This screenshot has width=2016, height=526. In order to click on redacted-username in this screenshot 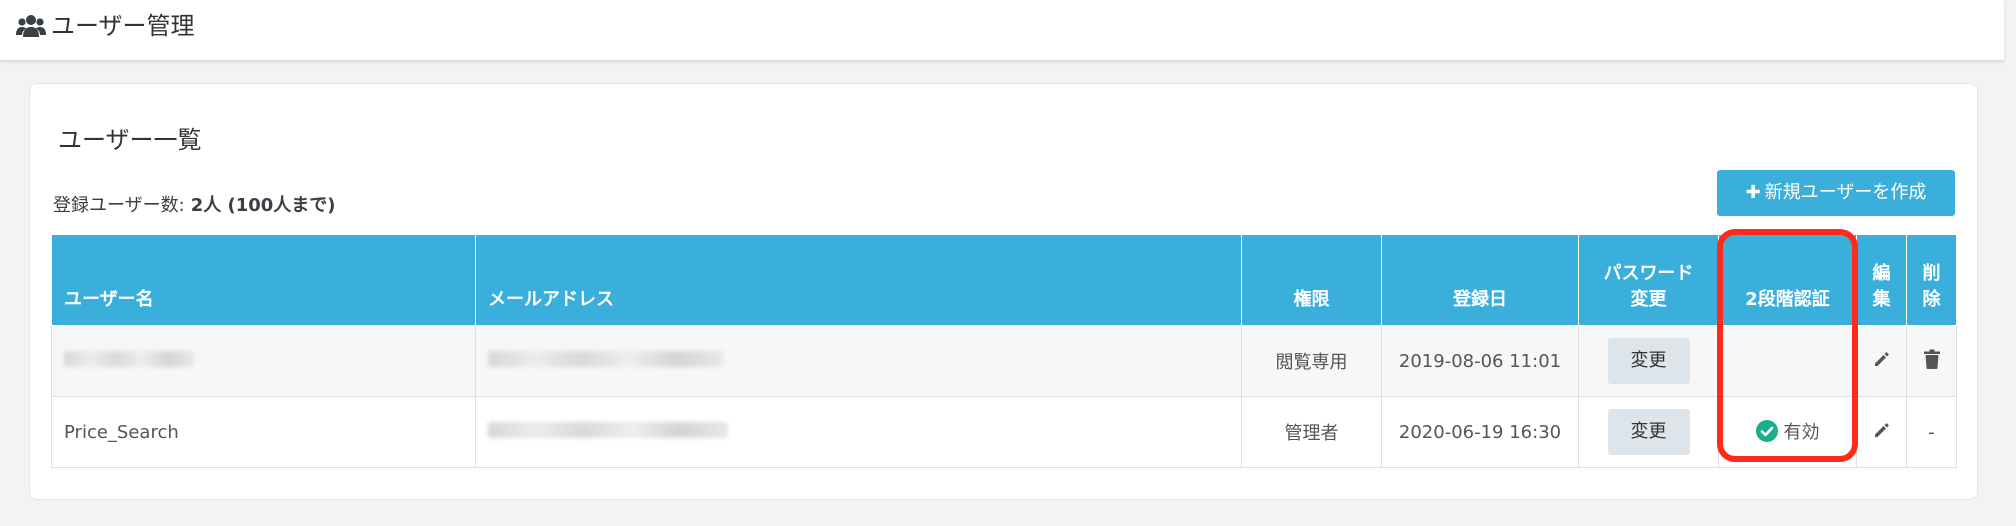, I will do `click(129, 358)`.